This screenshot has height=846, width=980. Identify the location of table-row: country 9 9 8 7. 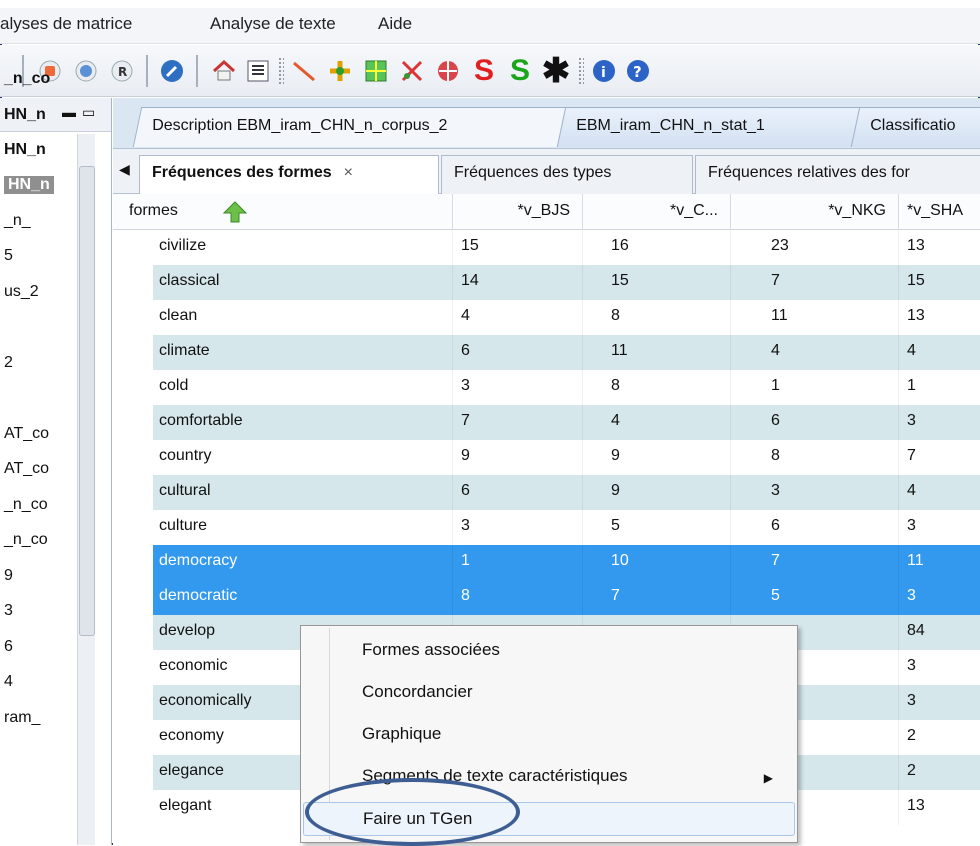
(546, 457).